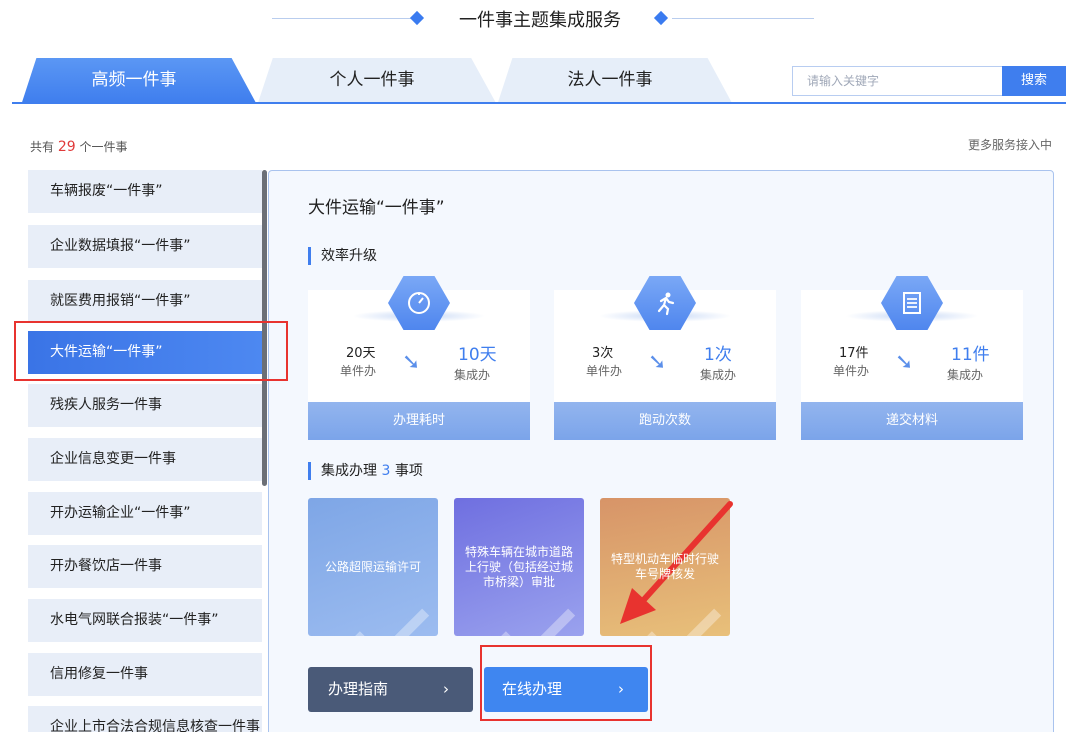 The height and width of the screenshot is (732, 1080). I want to click on before-value: 20天, so click(361, 353).